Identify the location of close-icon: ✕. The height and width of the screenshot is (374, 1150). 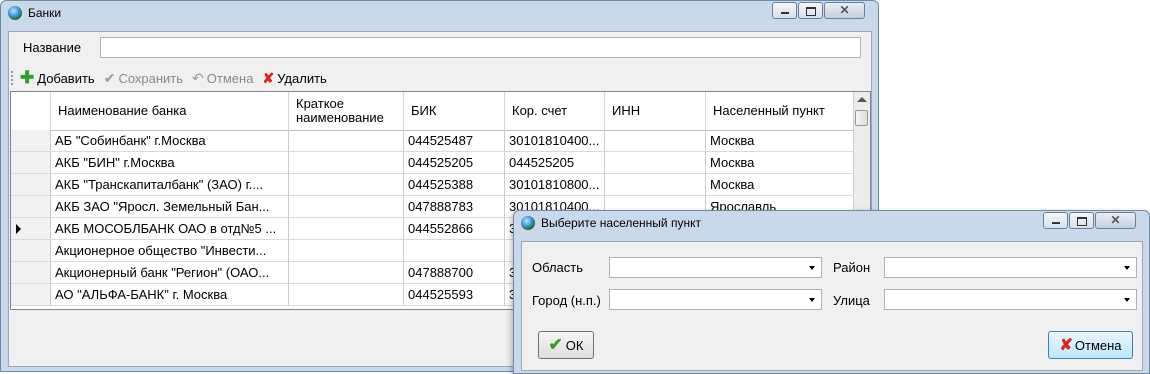
(1115, 220).